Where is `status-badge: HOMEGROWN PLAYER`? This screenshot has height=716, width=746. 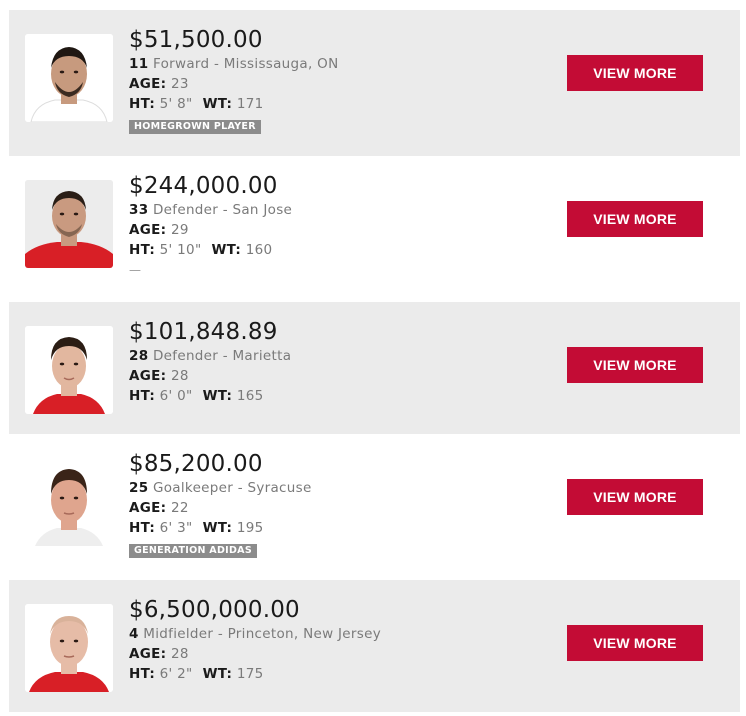 status-badge: HOMEGROWN PLAYER is located at coordinates (195, 127).